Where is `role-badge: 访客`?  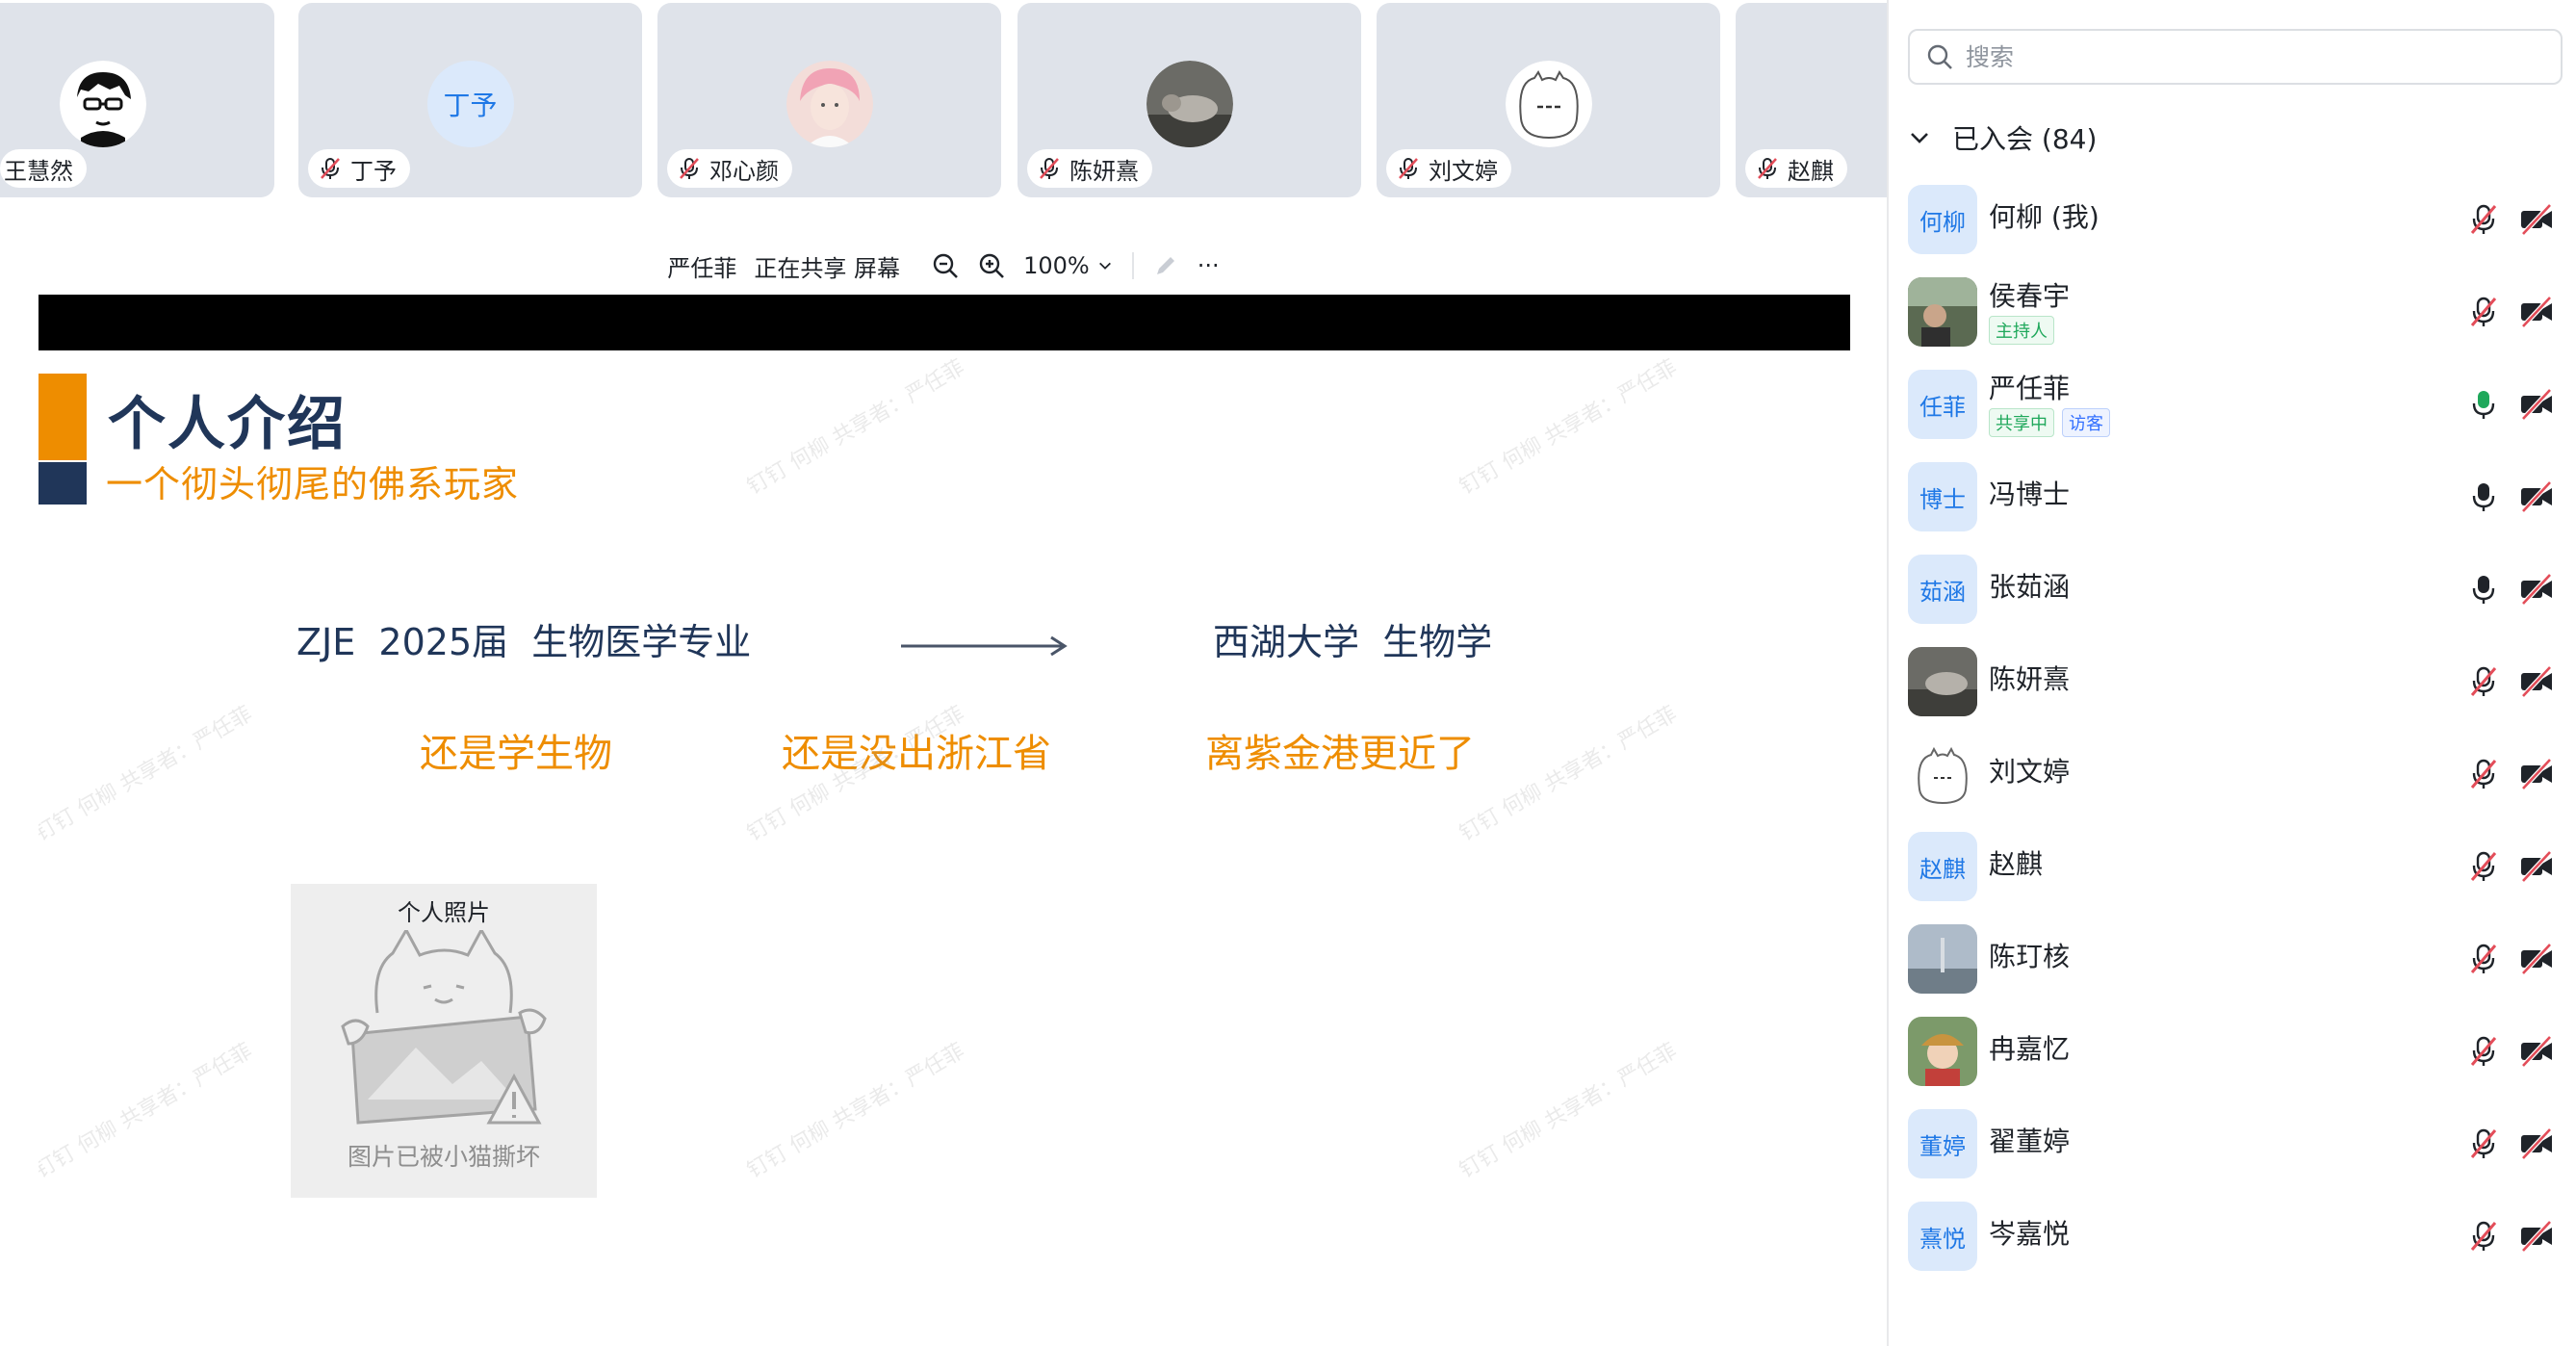 role-badge: 访客 is located at coordinates (2086, 422).